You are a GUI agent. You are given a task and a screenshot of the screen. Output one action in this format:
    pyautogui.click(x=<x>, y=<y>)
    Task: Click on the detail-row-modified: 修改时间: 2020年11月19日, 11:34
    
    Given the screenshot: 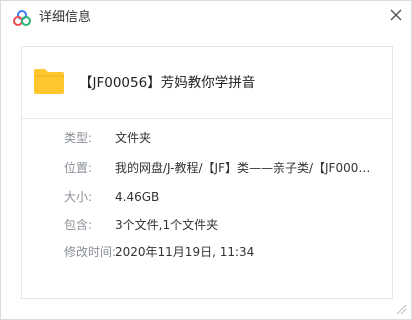 What is the action you would take?
    pyautogui.click(x=207, y=252)
    